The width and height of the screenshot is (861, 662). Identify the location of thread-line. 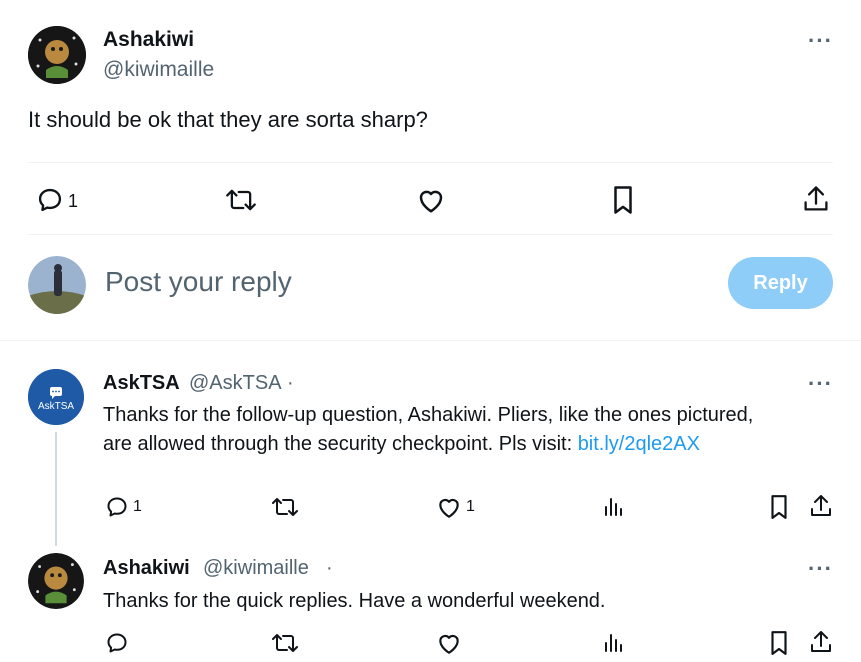
(56, 489).